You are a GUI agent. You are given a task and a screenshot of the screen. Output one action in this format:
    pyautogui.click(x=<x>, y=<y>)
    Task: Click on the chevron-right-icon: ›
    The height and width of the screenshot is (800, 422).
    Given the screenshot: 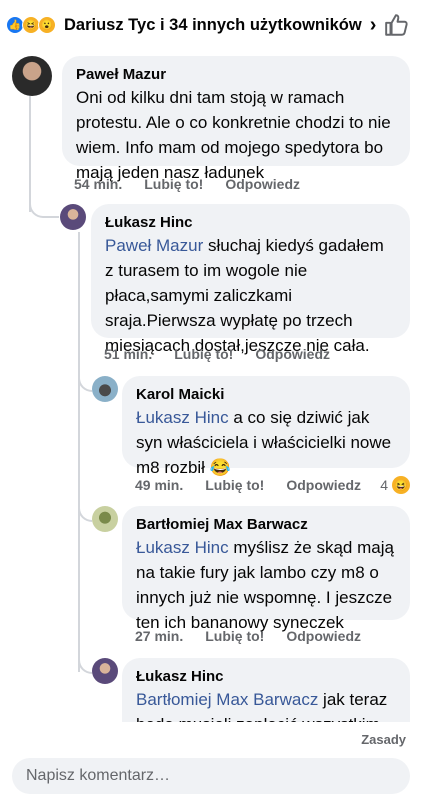 What is the action you would take?
    pyautogui.click(x=373, y=25)
    